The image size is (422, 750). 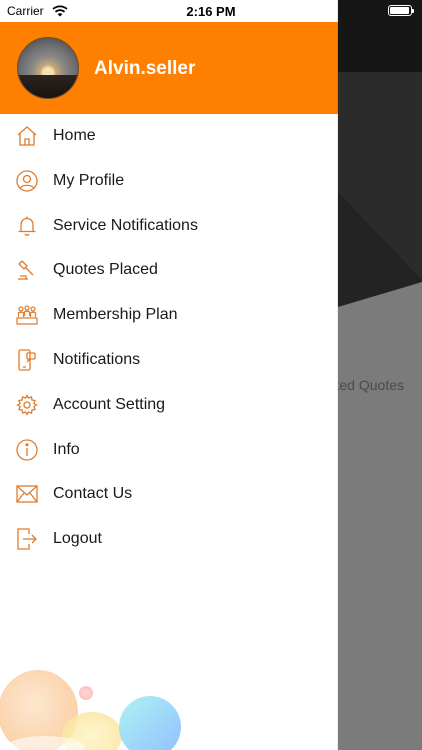 What do you see at coordinates (27, 226) in the screenshot?
I see `bell-icon` at bounding box center [27, 226].